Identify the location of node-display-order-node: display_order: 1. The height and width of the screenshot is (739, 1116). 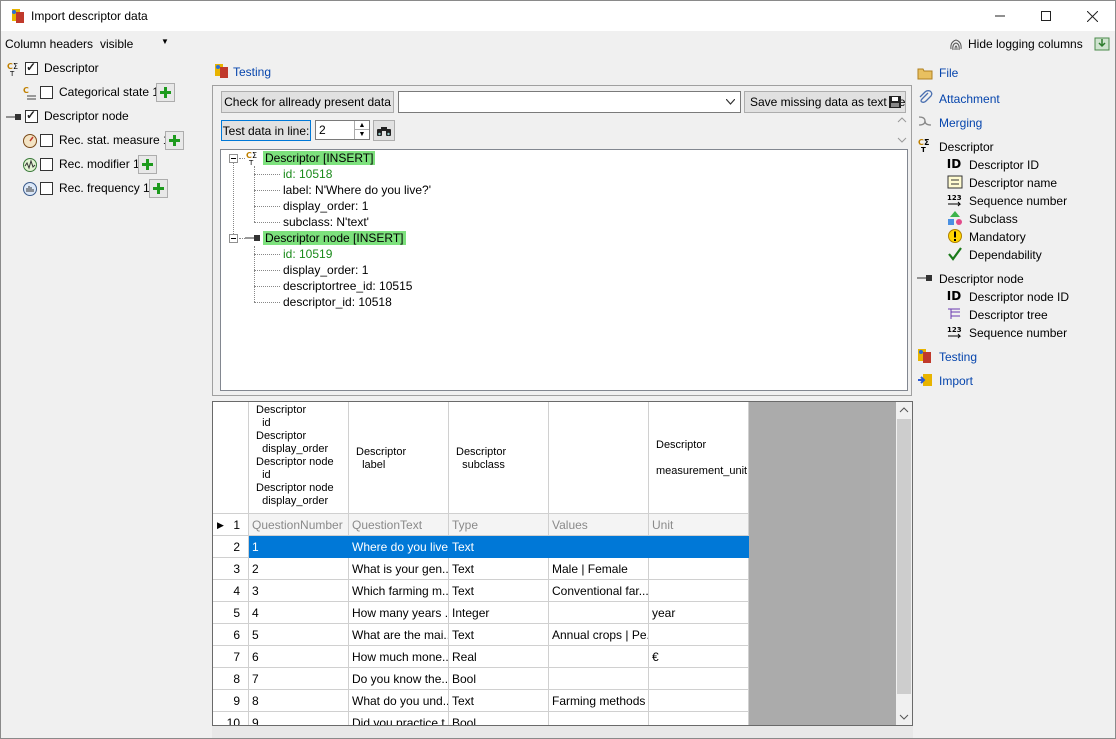
(325, 270).